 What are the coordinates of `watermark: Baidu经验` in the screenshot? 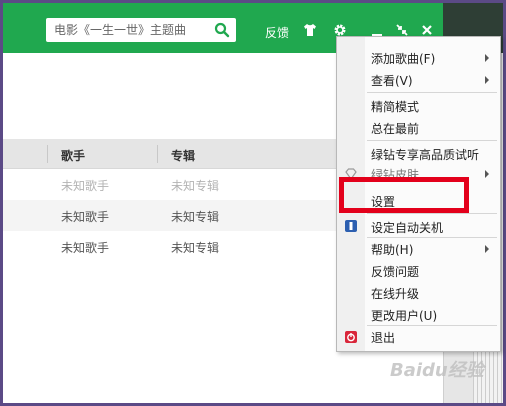 It's located at (437, 370).